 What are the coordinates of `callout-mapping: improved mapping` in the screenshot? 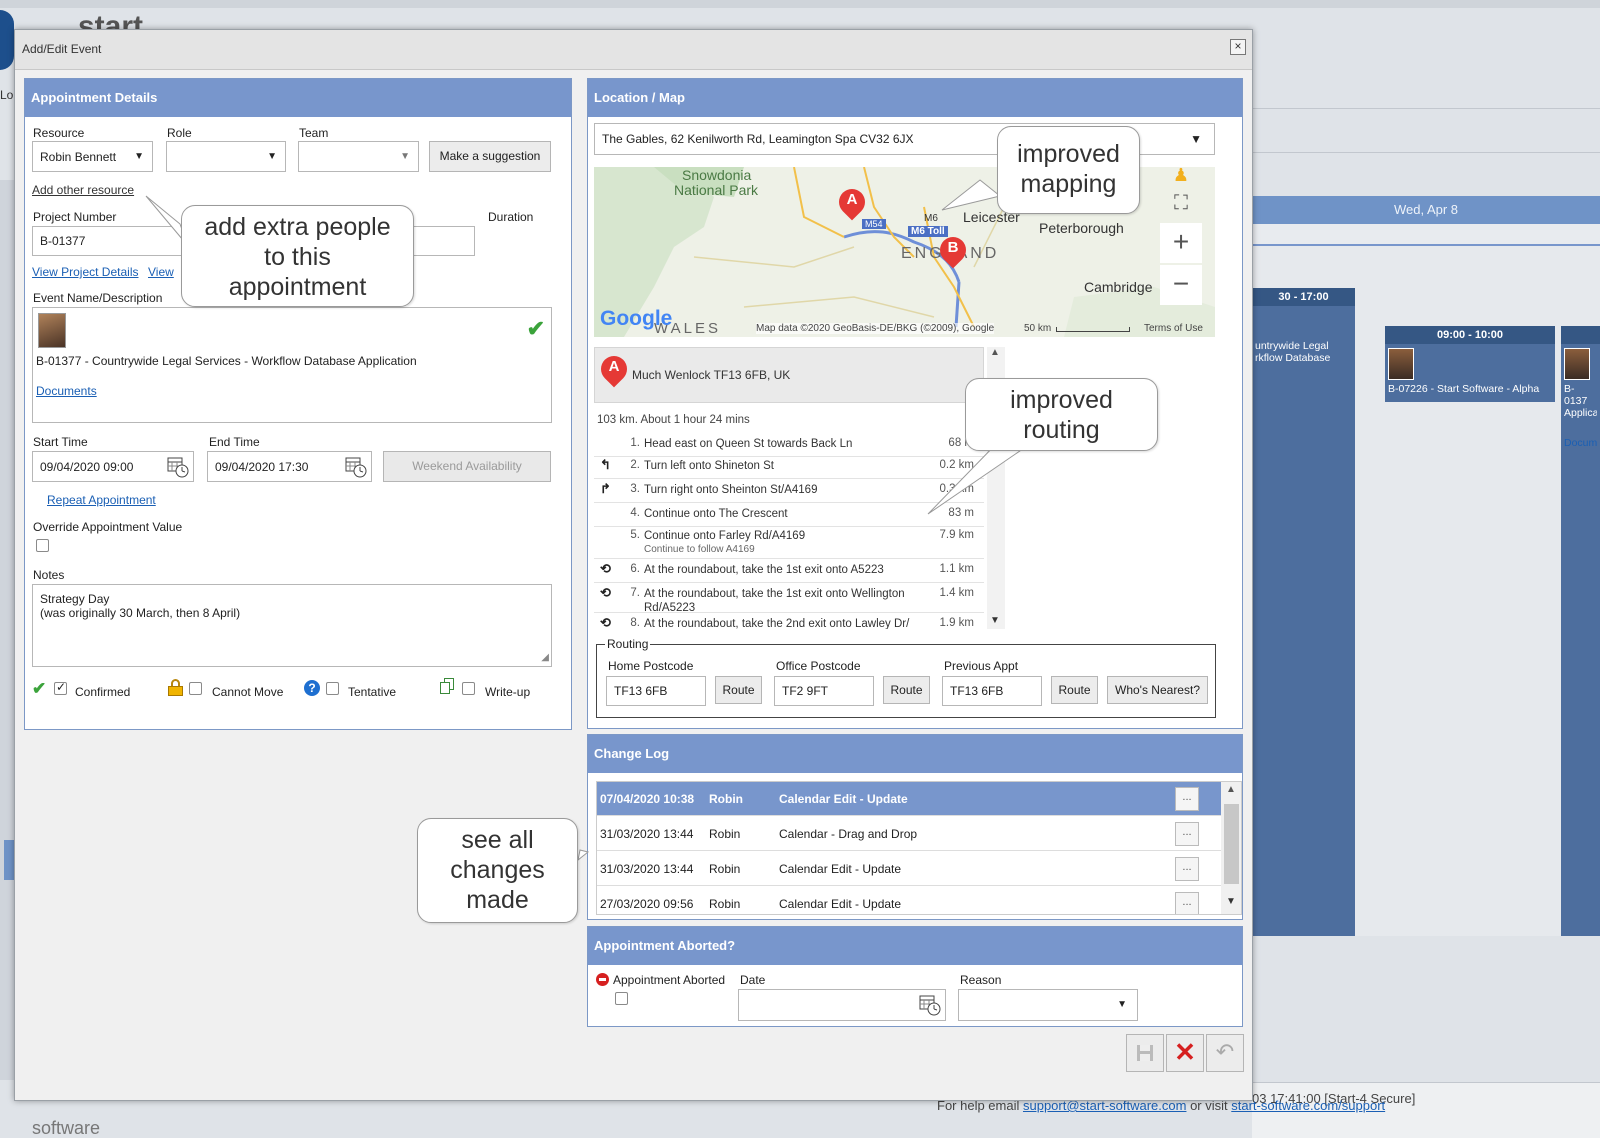 It's located at (1068, 170).